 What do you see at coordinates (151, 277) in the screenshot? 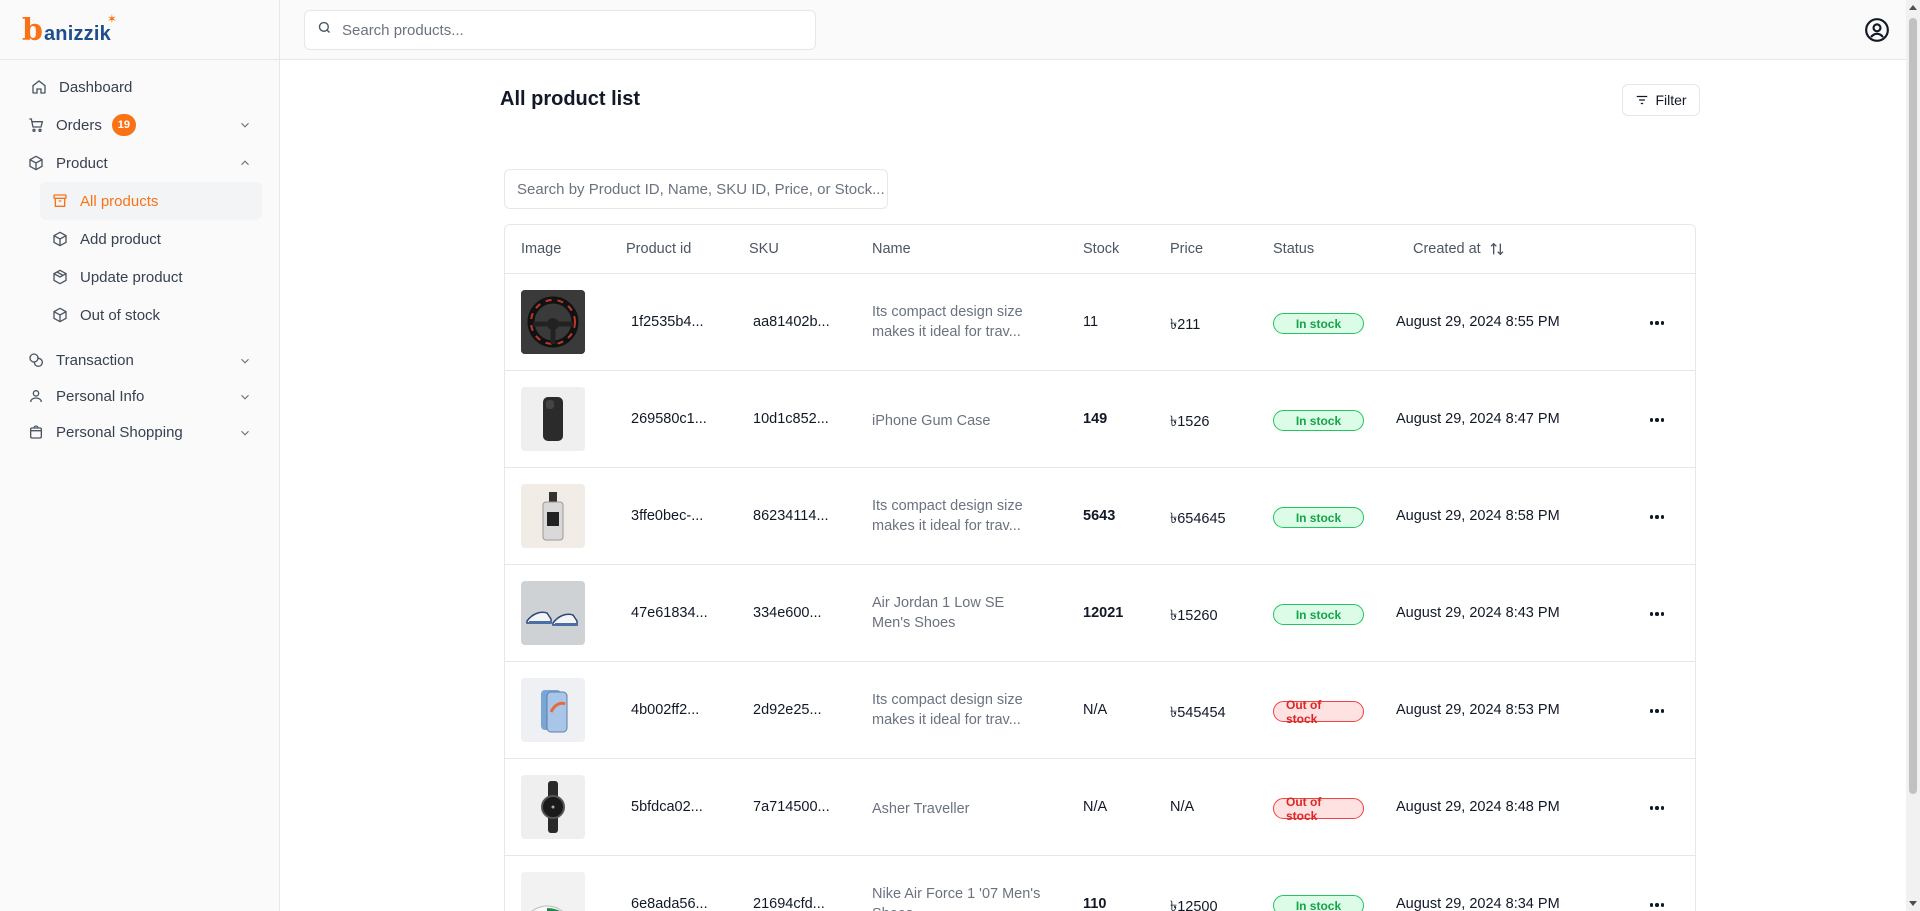
I see `sidebar-item-update-product: Update product` at bounding box center [151, 277].